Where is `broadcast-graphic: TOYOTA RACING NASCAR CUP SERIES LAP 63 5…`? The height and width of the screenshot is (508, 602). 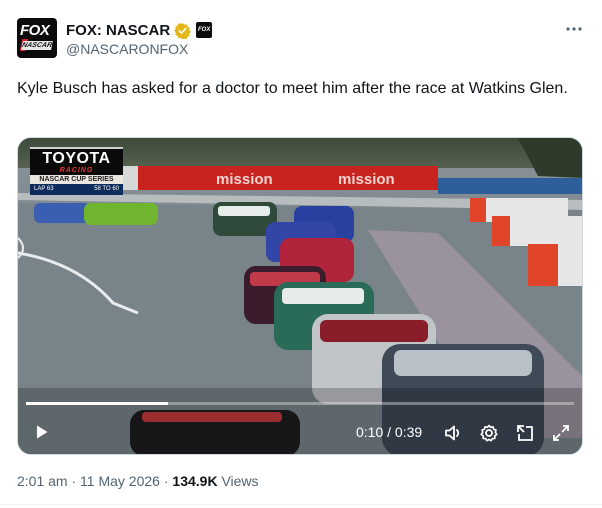
broadcast-graphic: TOYOTA RACING NASCAR CUP SERIES LAP 63 5… is located at coordinates (76, 171).